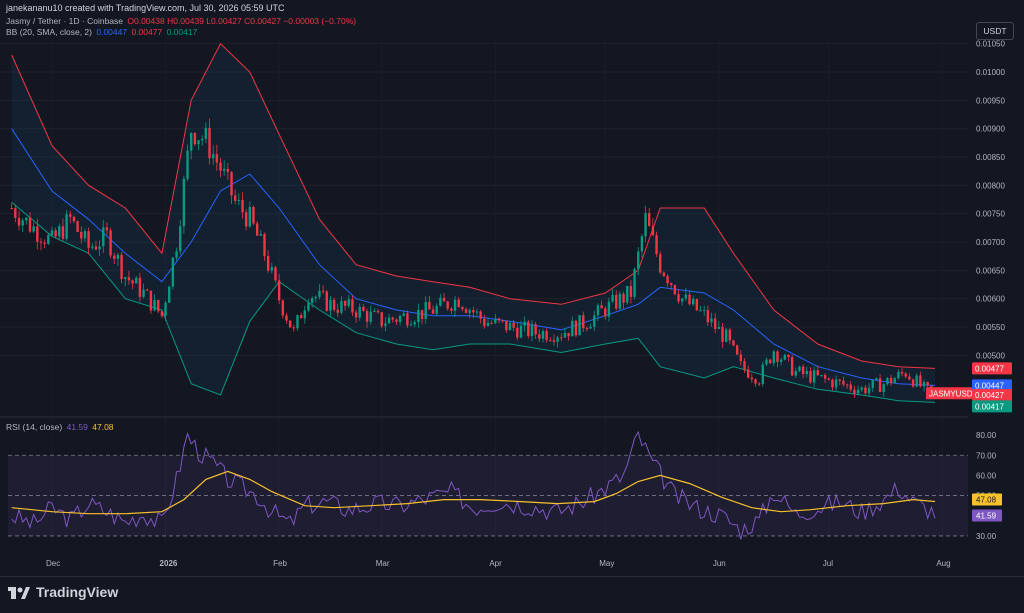  What do you see at coordinates (103, 427) in the screenshot?
I see `rsi-ma-value: 47.08` at bounding box center [103, 427].